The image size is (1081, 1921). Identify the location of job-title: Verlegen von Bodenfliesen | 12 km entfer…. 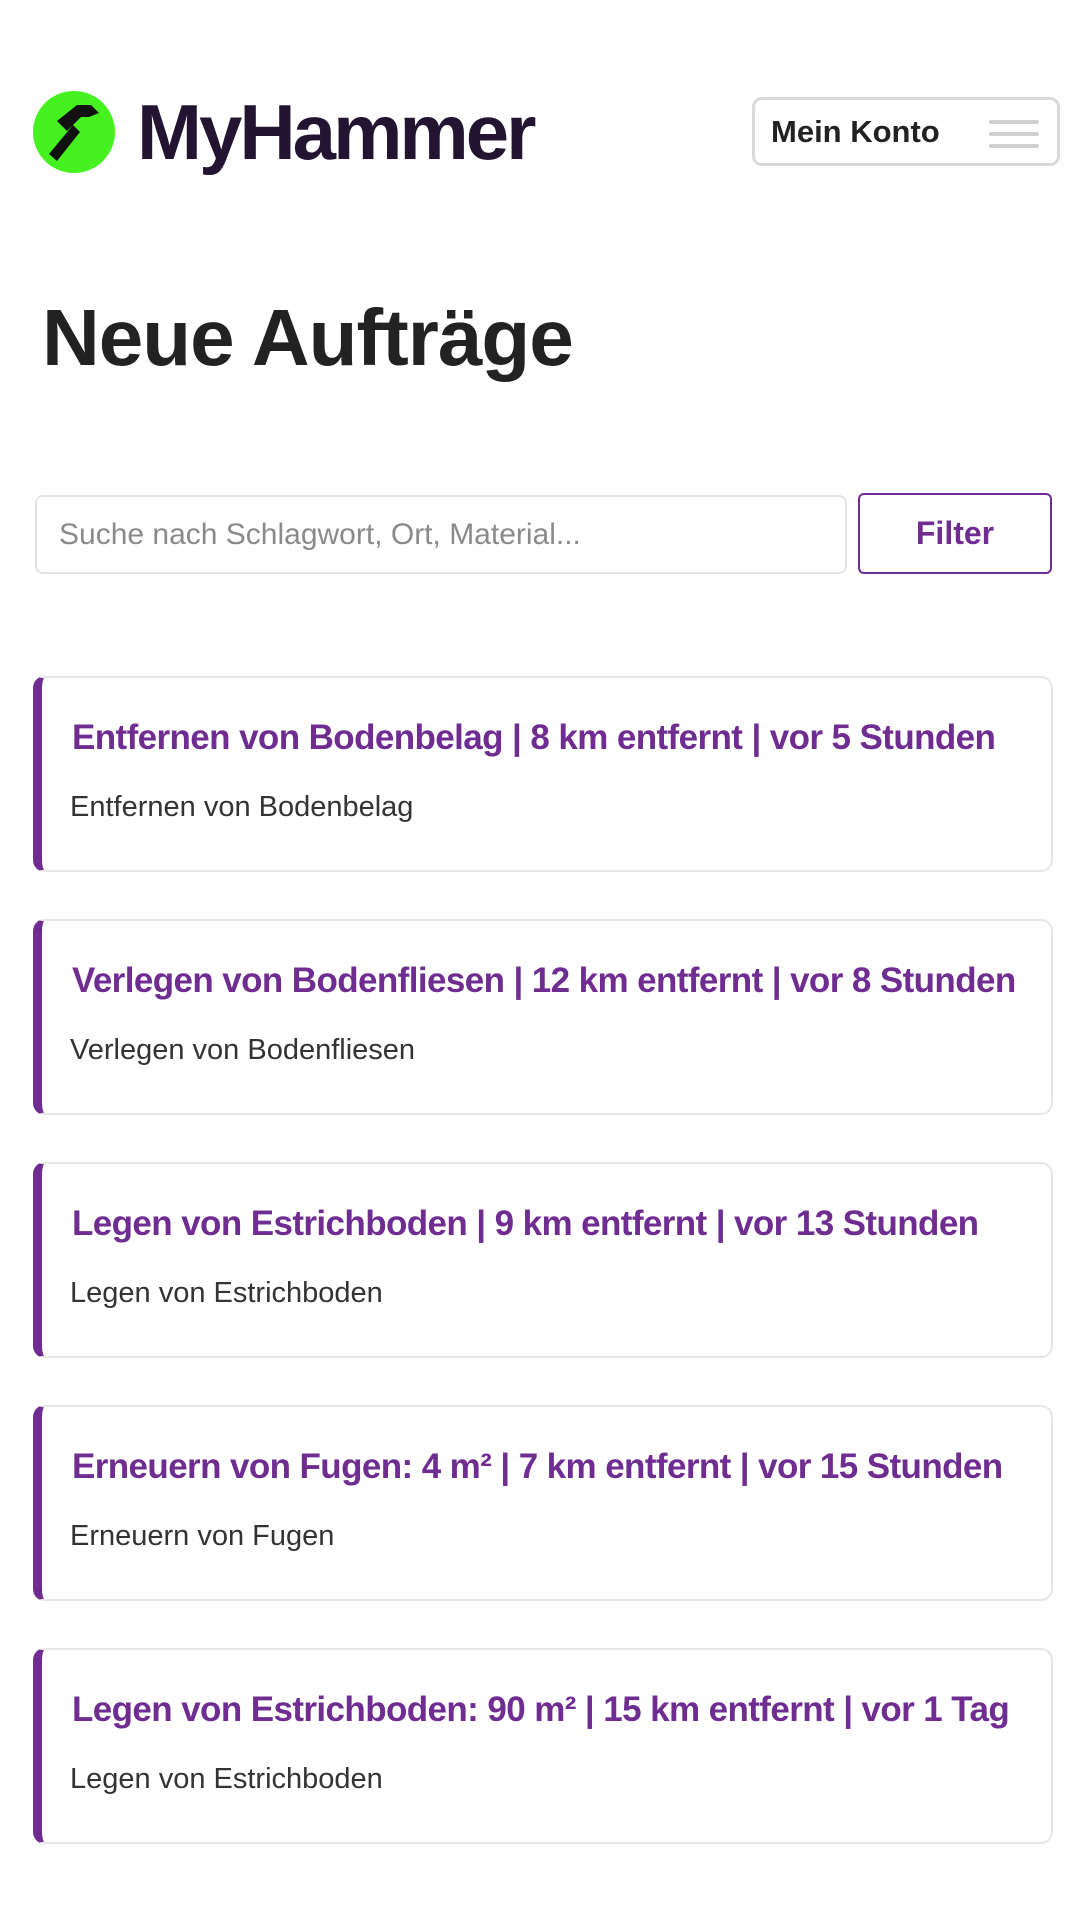
(544, 981).